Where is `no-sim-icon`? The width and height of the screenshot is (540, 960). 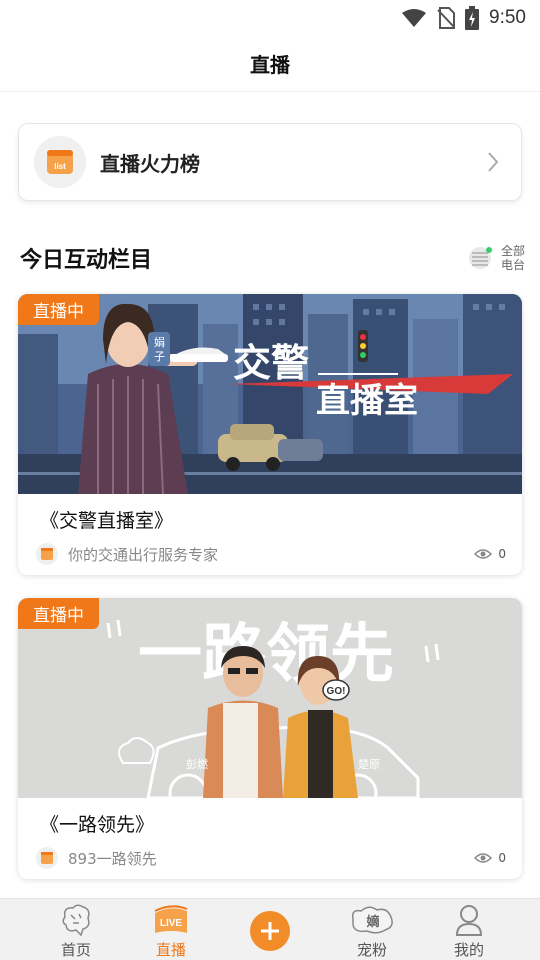 no-sim-icon is located at coordinates (446, 18).